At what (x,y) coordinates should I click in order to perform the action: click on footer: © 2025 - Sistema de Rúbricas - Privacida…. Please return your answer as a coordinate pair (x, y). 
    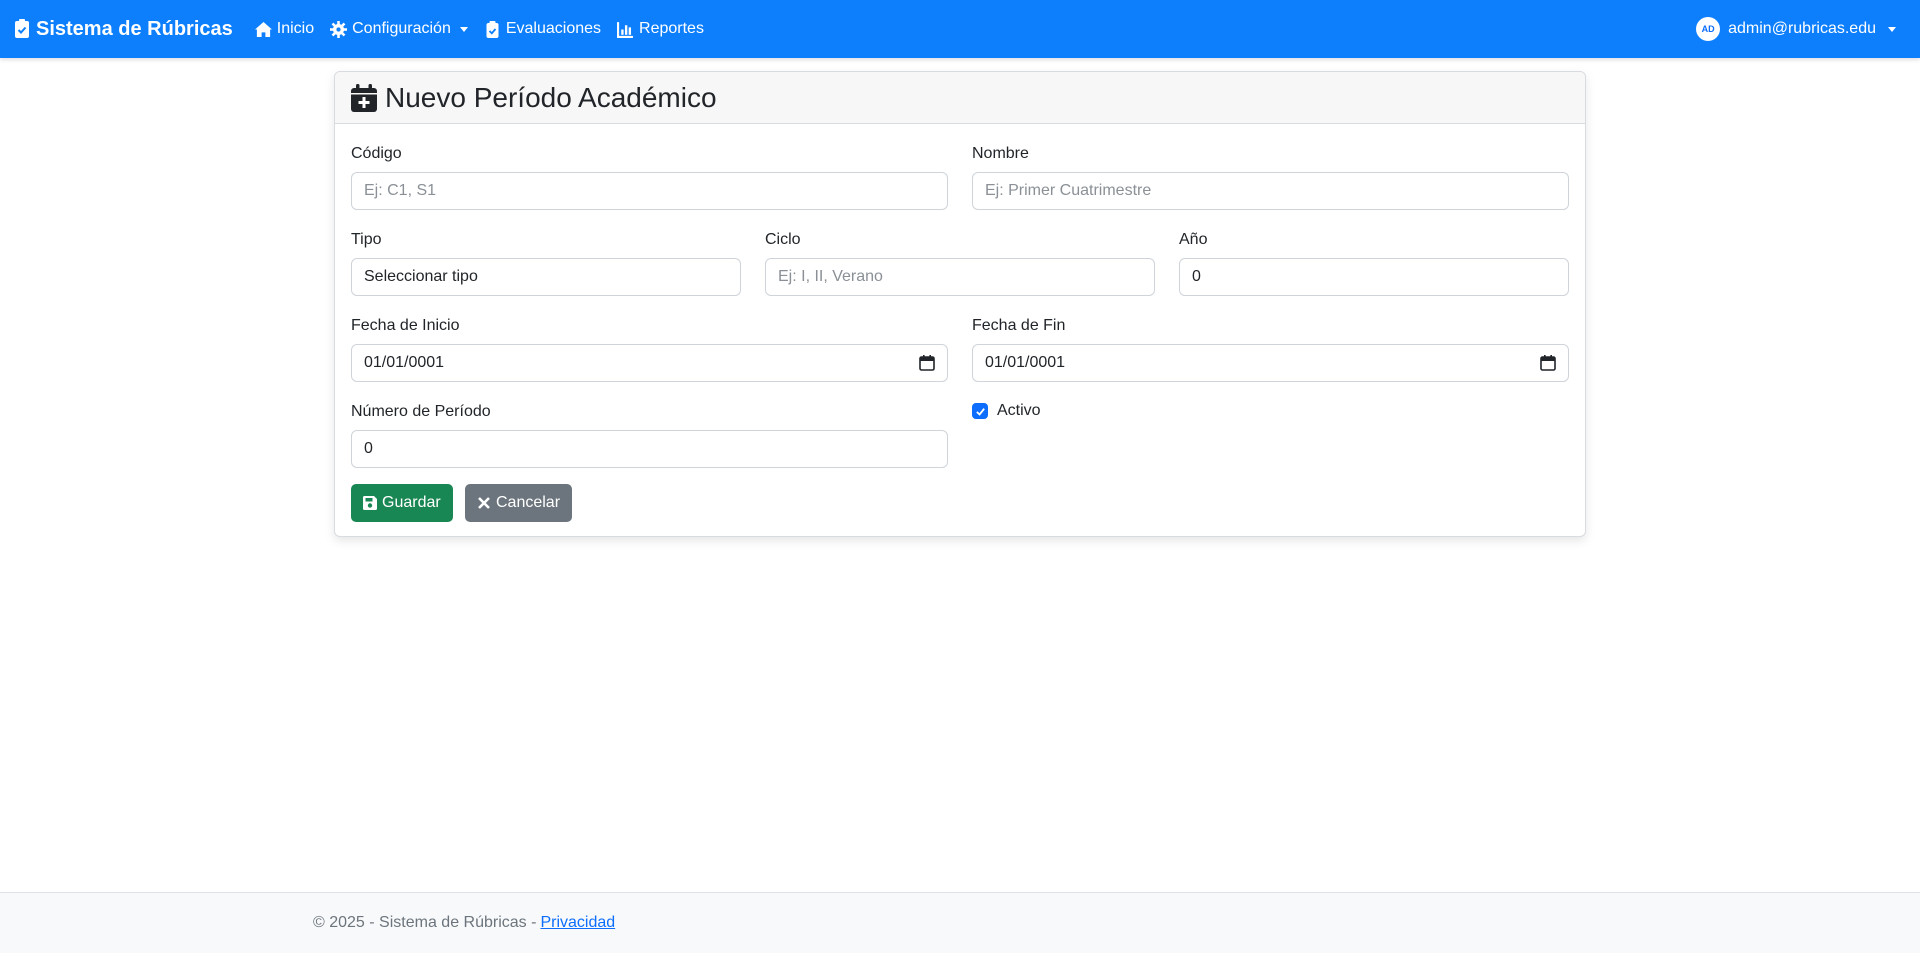
    Looking at the image, I should click on (960, 922).